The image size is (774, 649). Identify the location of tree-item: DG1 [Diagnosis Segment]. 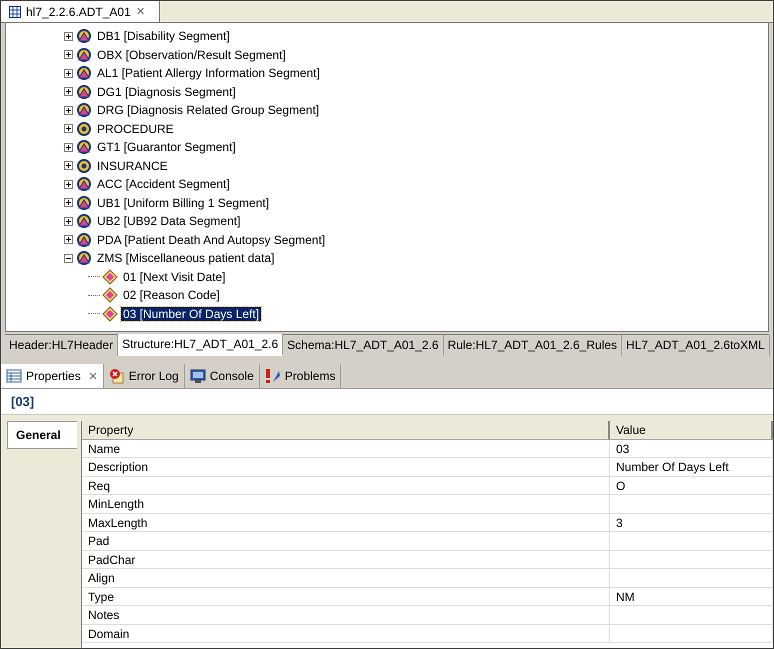
(166, 91).